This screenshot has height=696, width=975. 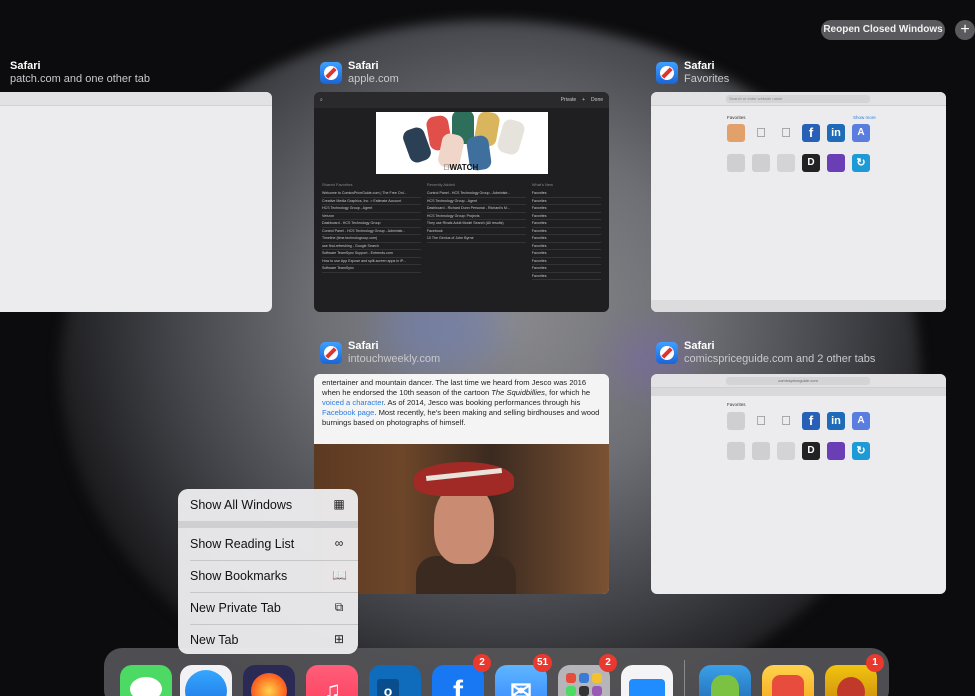 I want to click on menu-item-label: Show Reading List, so click(x=242, y=544).